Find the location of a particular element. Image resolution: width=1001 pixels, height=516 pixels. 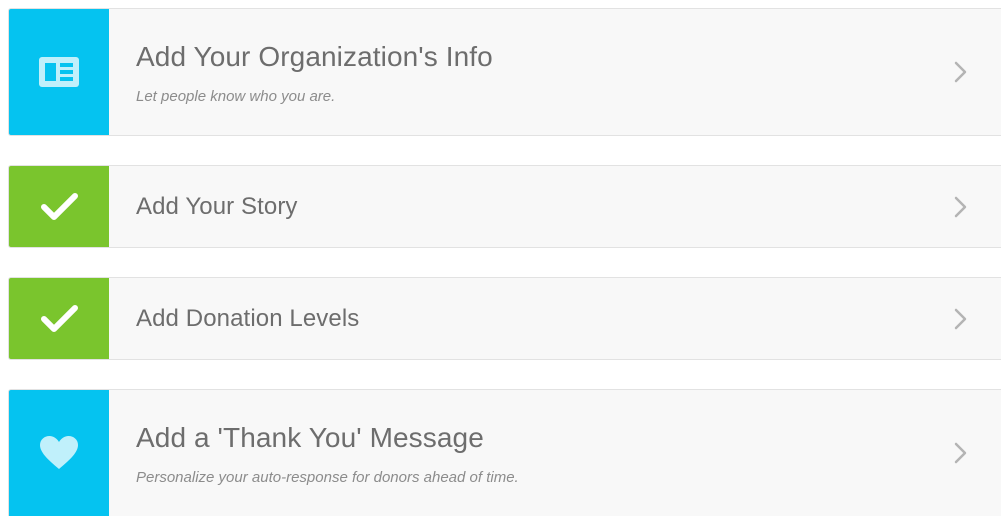

heart-icon is located at coordinates (58, 452).